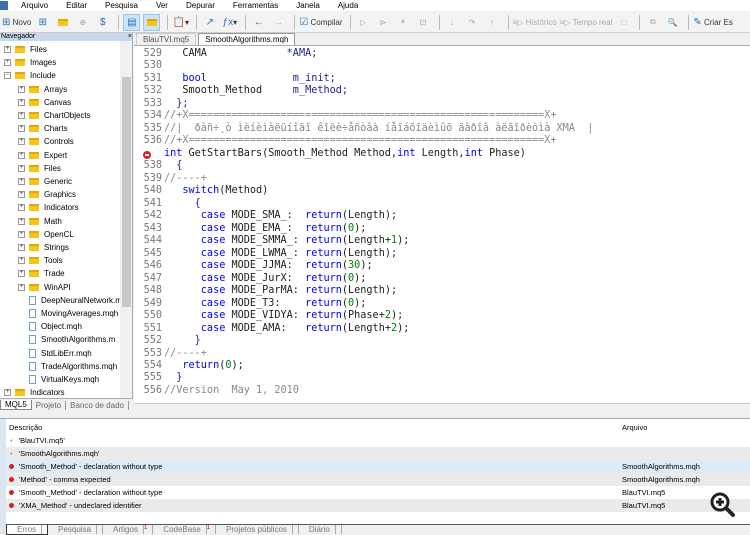 The height and width of the screenshot is (535, 750). What do you see at coordinates (50, 326) in the screenshot?
I see `tree-item-object-mqh: Object.mqh` at bounding box center [50, 326].